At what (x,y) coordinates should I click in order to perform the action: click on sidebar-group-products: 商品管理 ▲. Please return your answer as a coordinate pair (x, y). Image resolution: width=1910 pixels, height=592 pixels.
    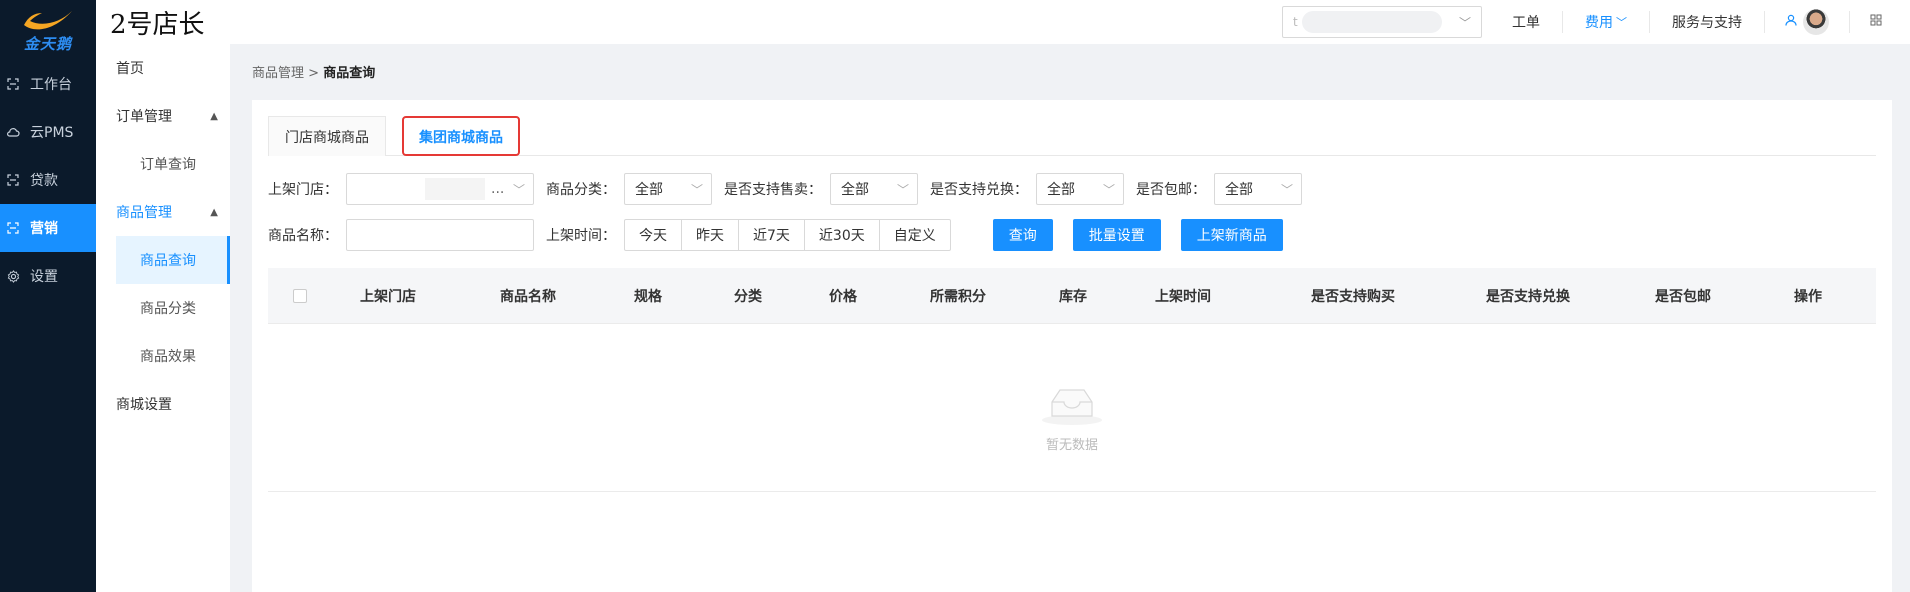
    Looking at the image, I should click on (163, 212).